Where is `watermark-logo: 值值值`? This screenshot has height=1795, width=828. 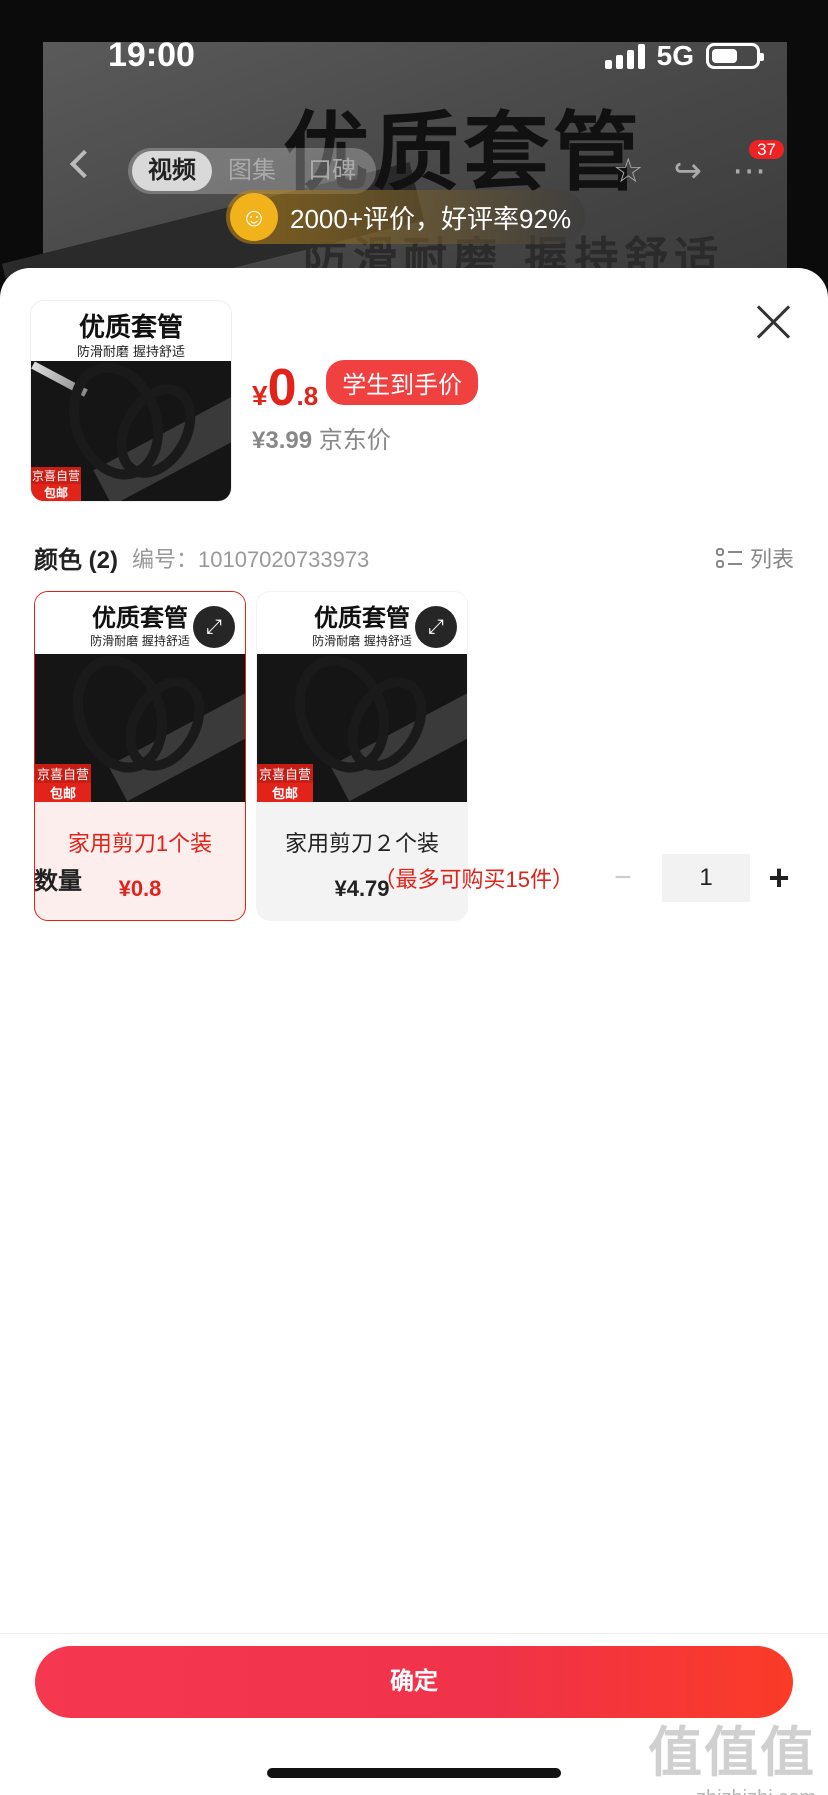 watermark-logo: 值值值 is located at coordinates (732, 1753).